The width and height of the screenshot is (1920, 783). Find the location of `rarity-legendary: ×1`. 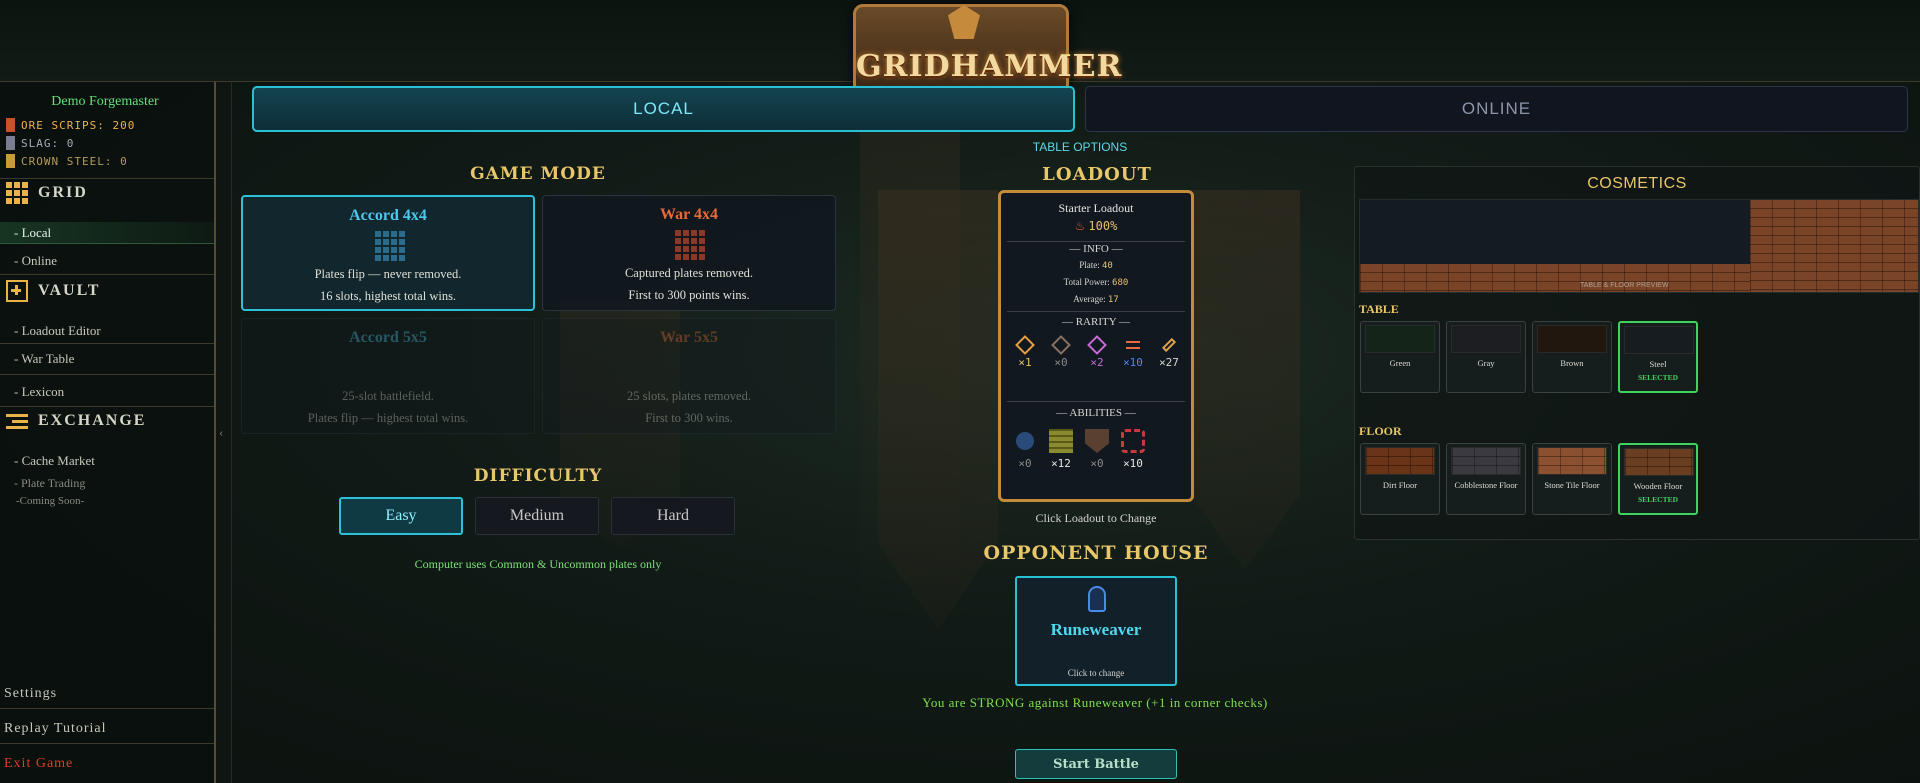

rarity-legendary: ×1 is located at coordinates (1025, 352).